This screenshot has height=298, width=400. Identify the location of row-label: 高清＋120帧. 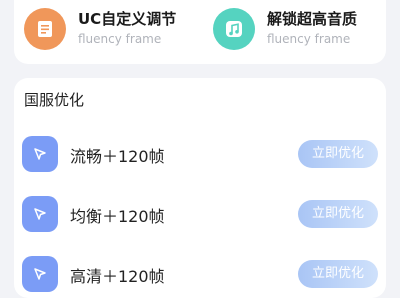
(117, 276).